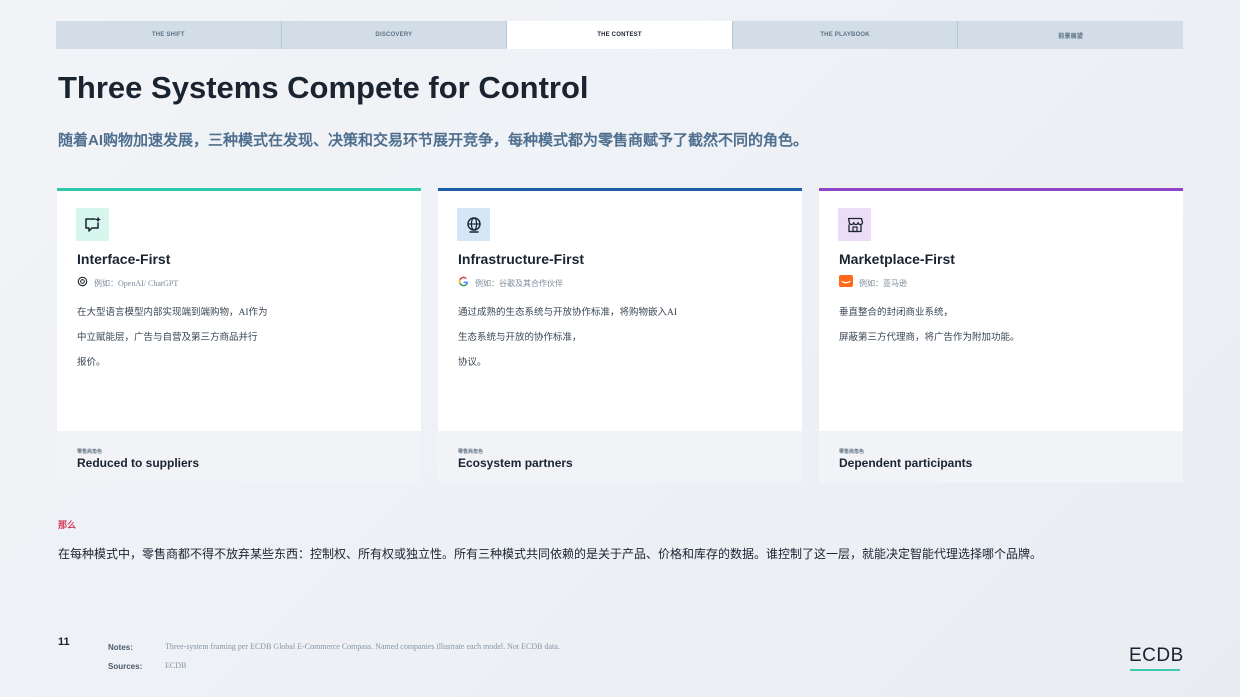 This screenshot has width=1240, height=697. I want to click on card-description-line: 屏蔽第三方代理商，将广告作为附加功能。, so click(929, 338).